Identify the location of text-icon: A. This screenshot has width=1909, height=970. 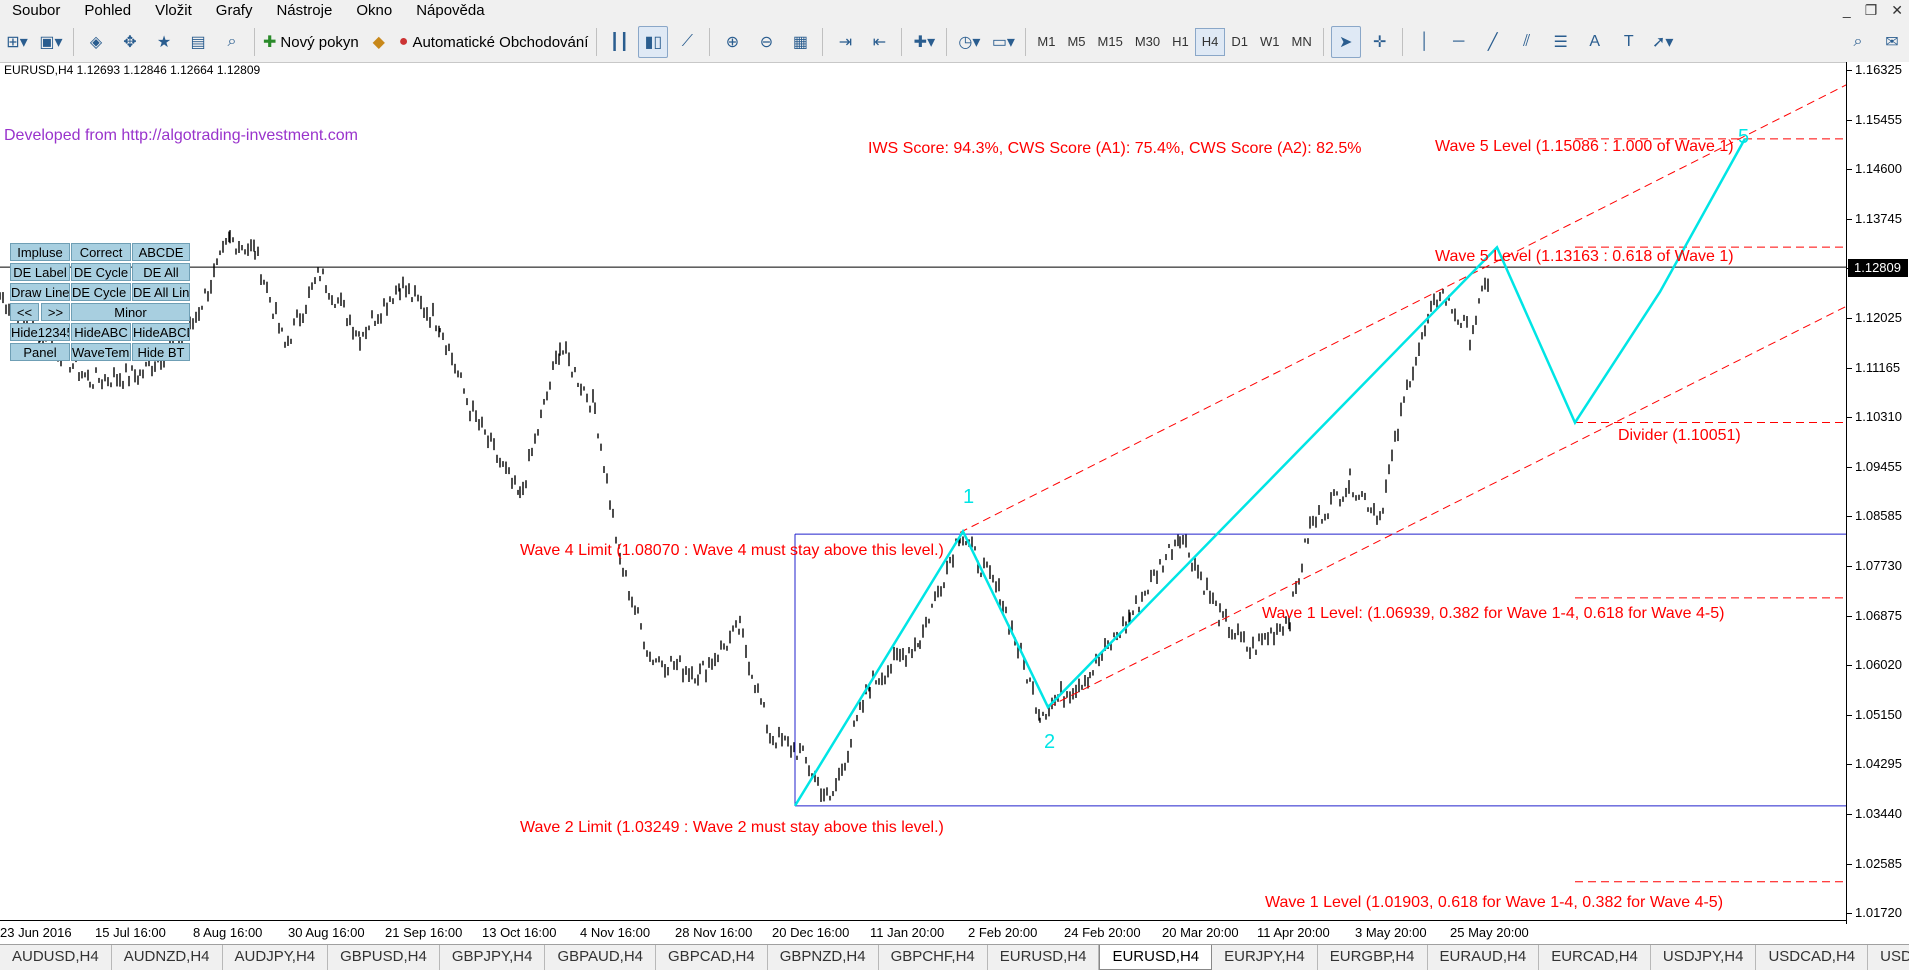
(1595, 42).